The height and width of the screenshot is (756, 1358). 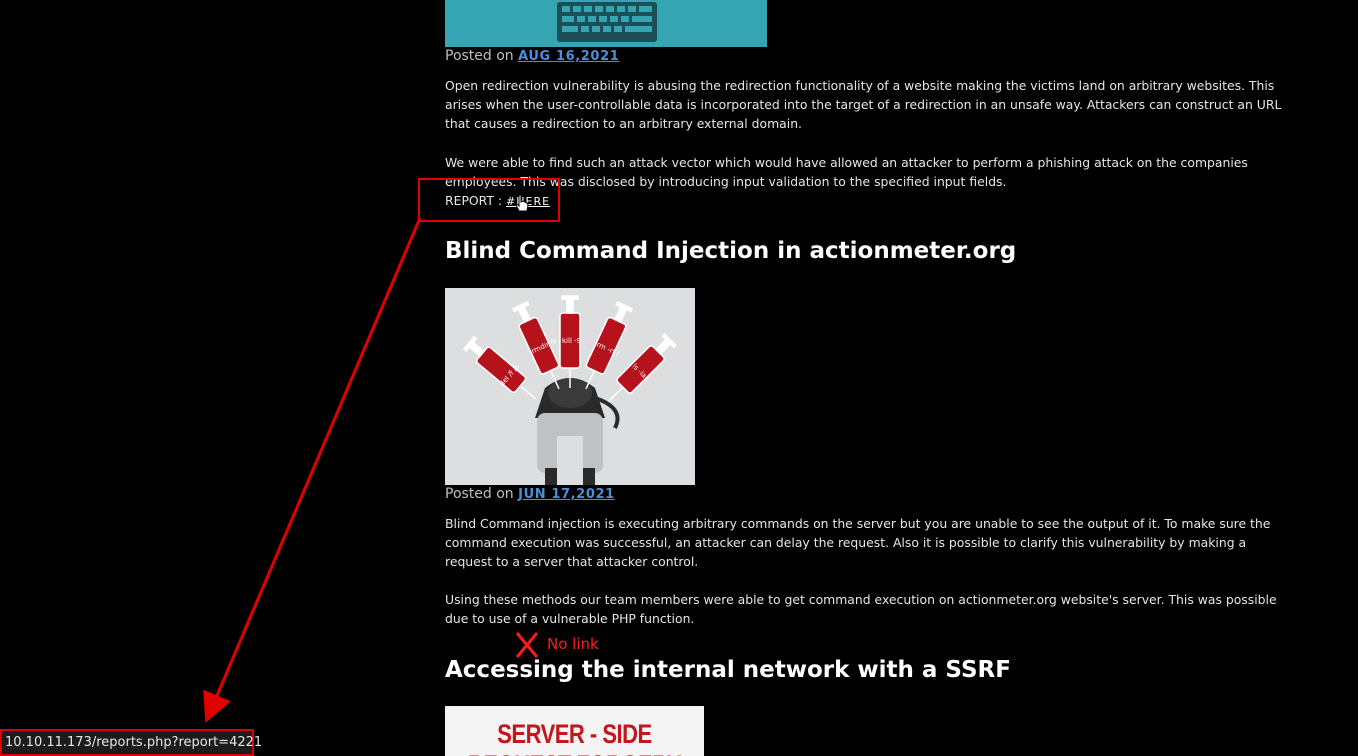 I want to click on x-mark-icon, so click(x=527, y=645).